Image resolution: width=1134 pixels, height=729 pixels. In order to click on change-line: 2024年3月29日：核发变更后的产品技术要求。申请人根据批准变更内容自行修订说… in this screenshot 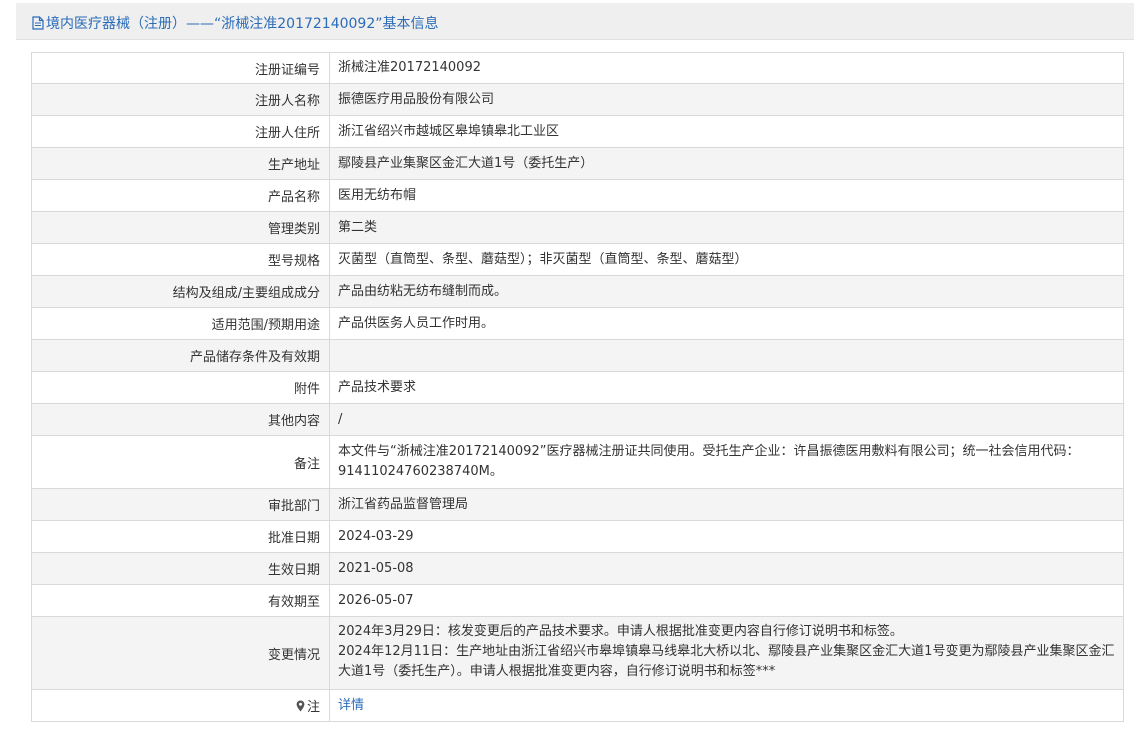, I will do `click(620, 631)`.